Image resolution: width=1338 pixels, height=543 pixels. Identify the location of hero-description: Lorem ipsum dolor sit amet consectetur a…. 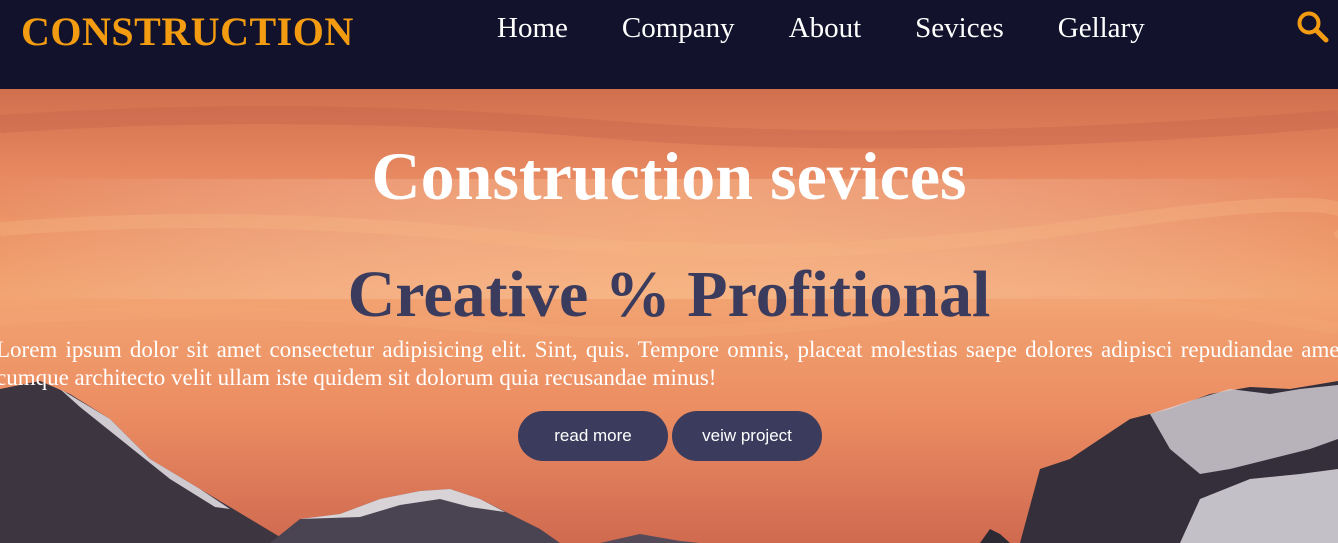
(669, 363).